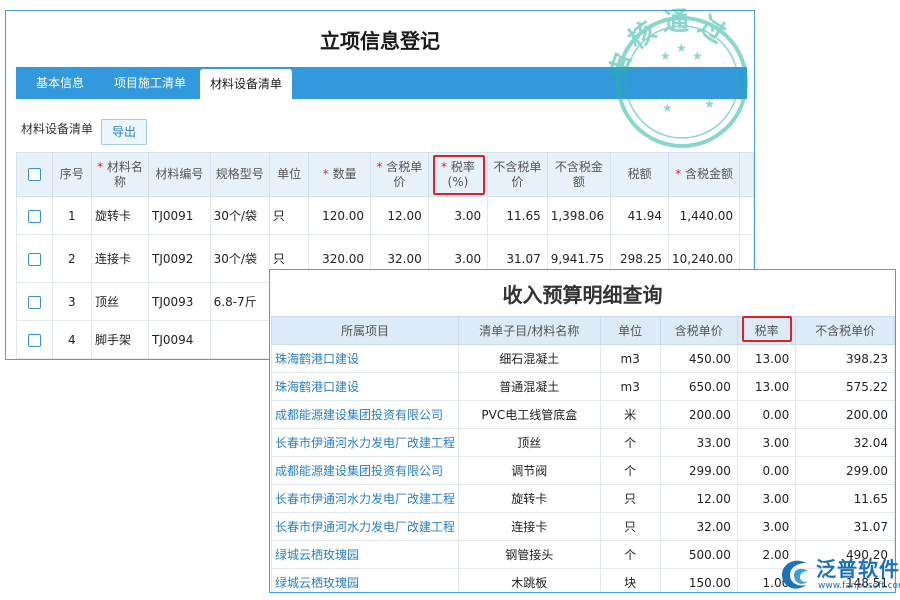 The width and height of the screenshot is (900, 600). I want to click on column-header: 规格型号, so click(239, 175).